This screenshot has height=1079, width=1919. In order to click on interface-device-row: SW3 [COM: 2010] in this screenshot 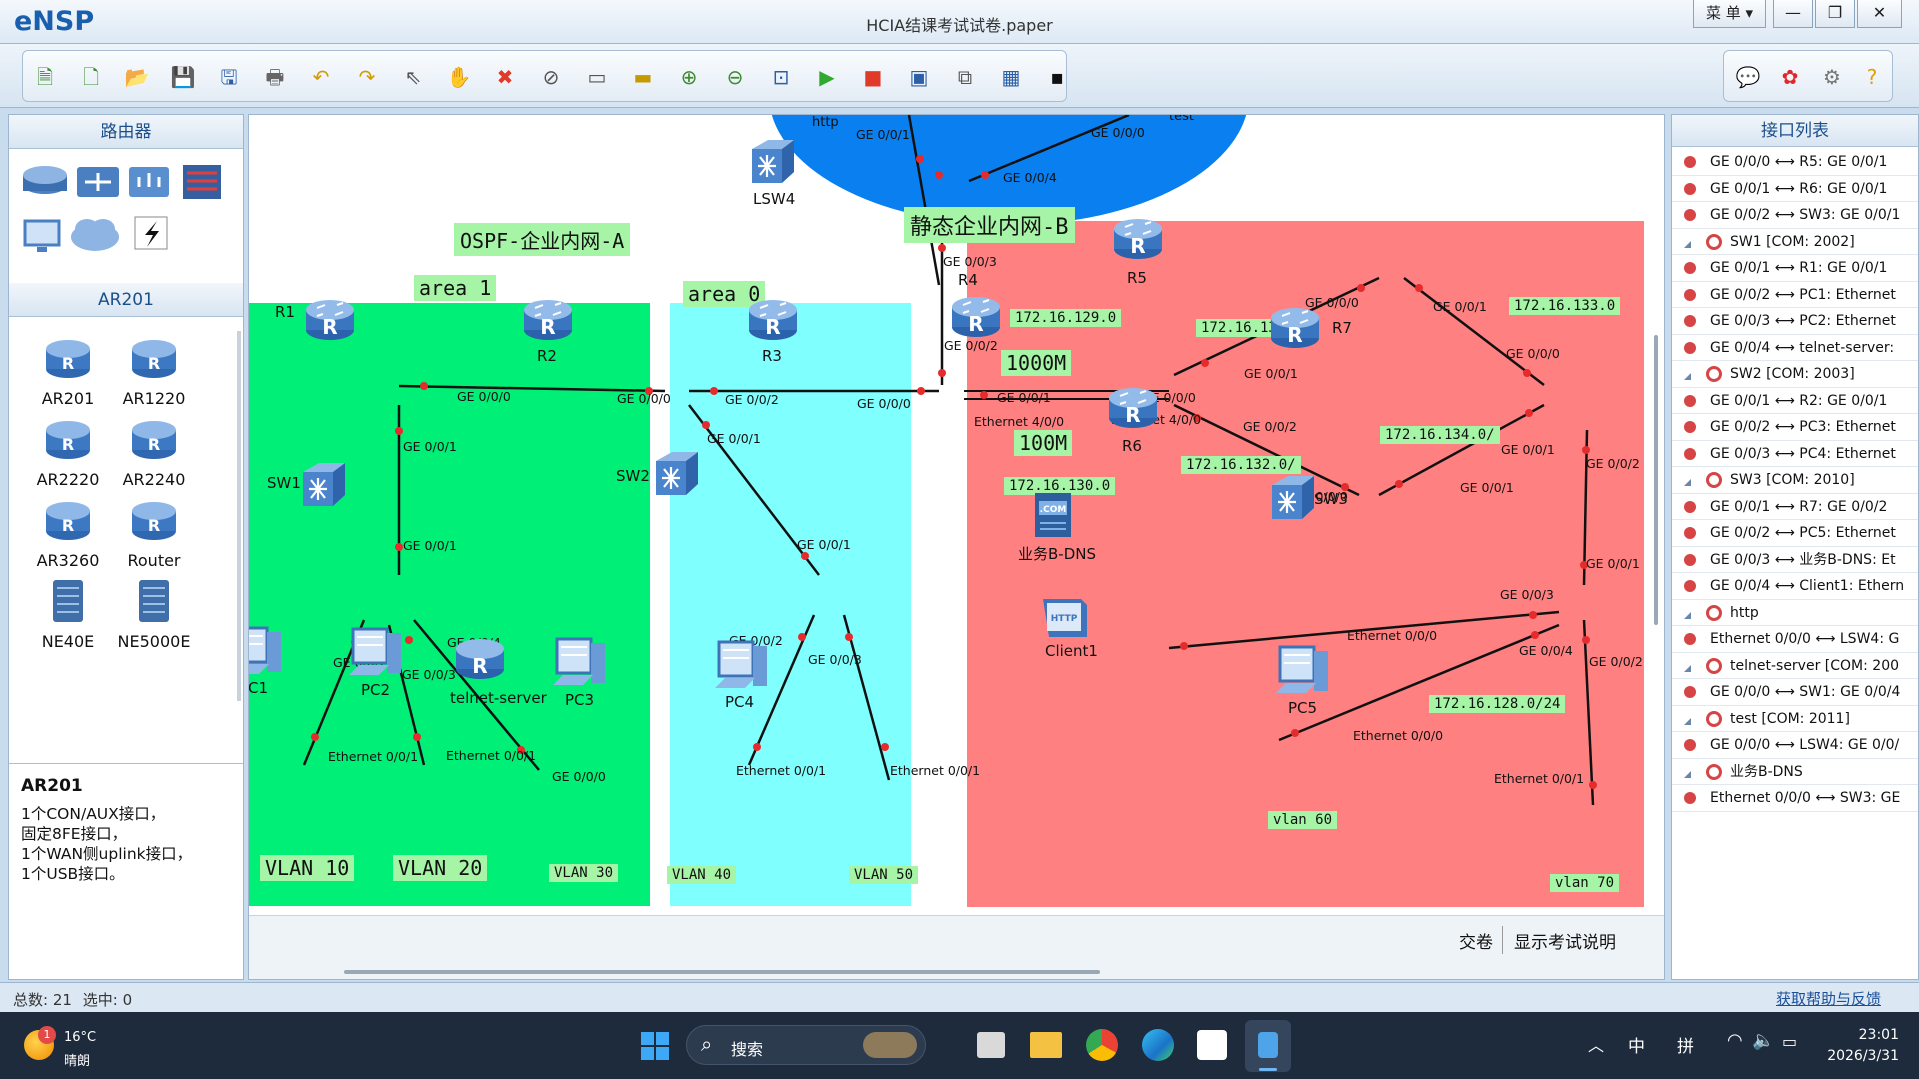, I will do `click(1795, 480)`.